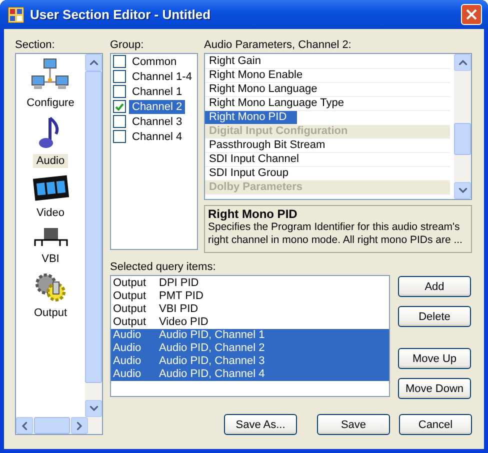 The width and height of the screenshot is (488, 453). I want to click on section-item: Configure, so click(51, 84).